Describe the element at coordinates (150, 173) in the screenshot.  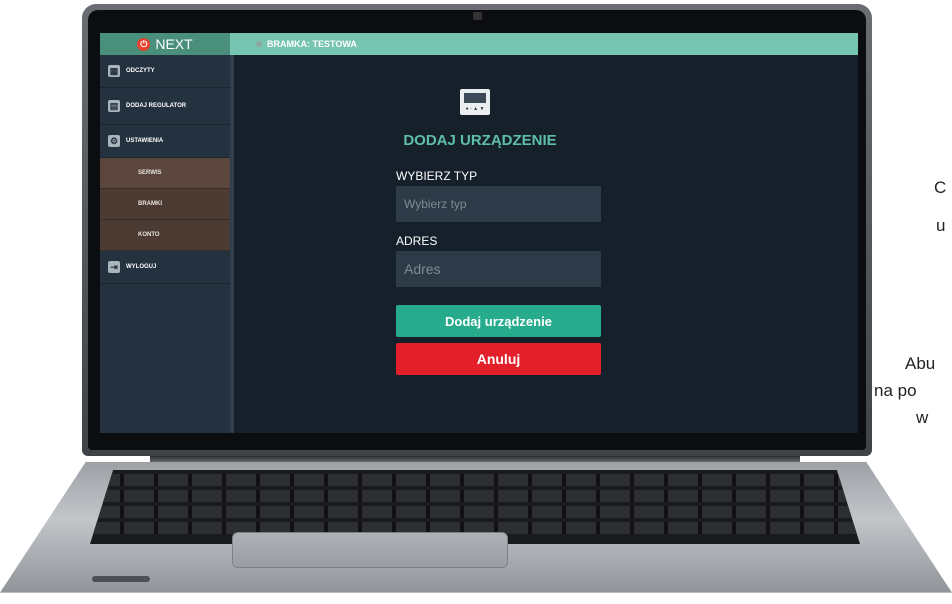
I see `sidebar-subitem-label: SERWIS` at that location.